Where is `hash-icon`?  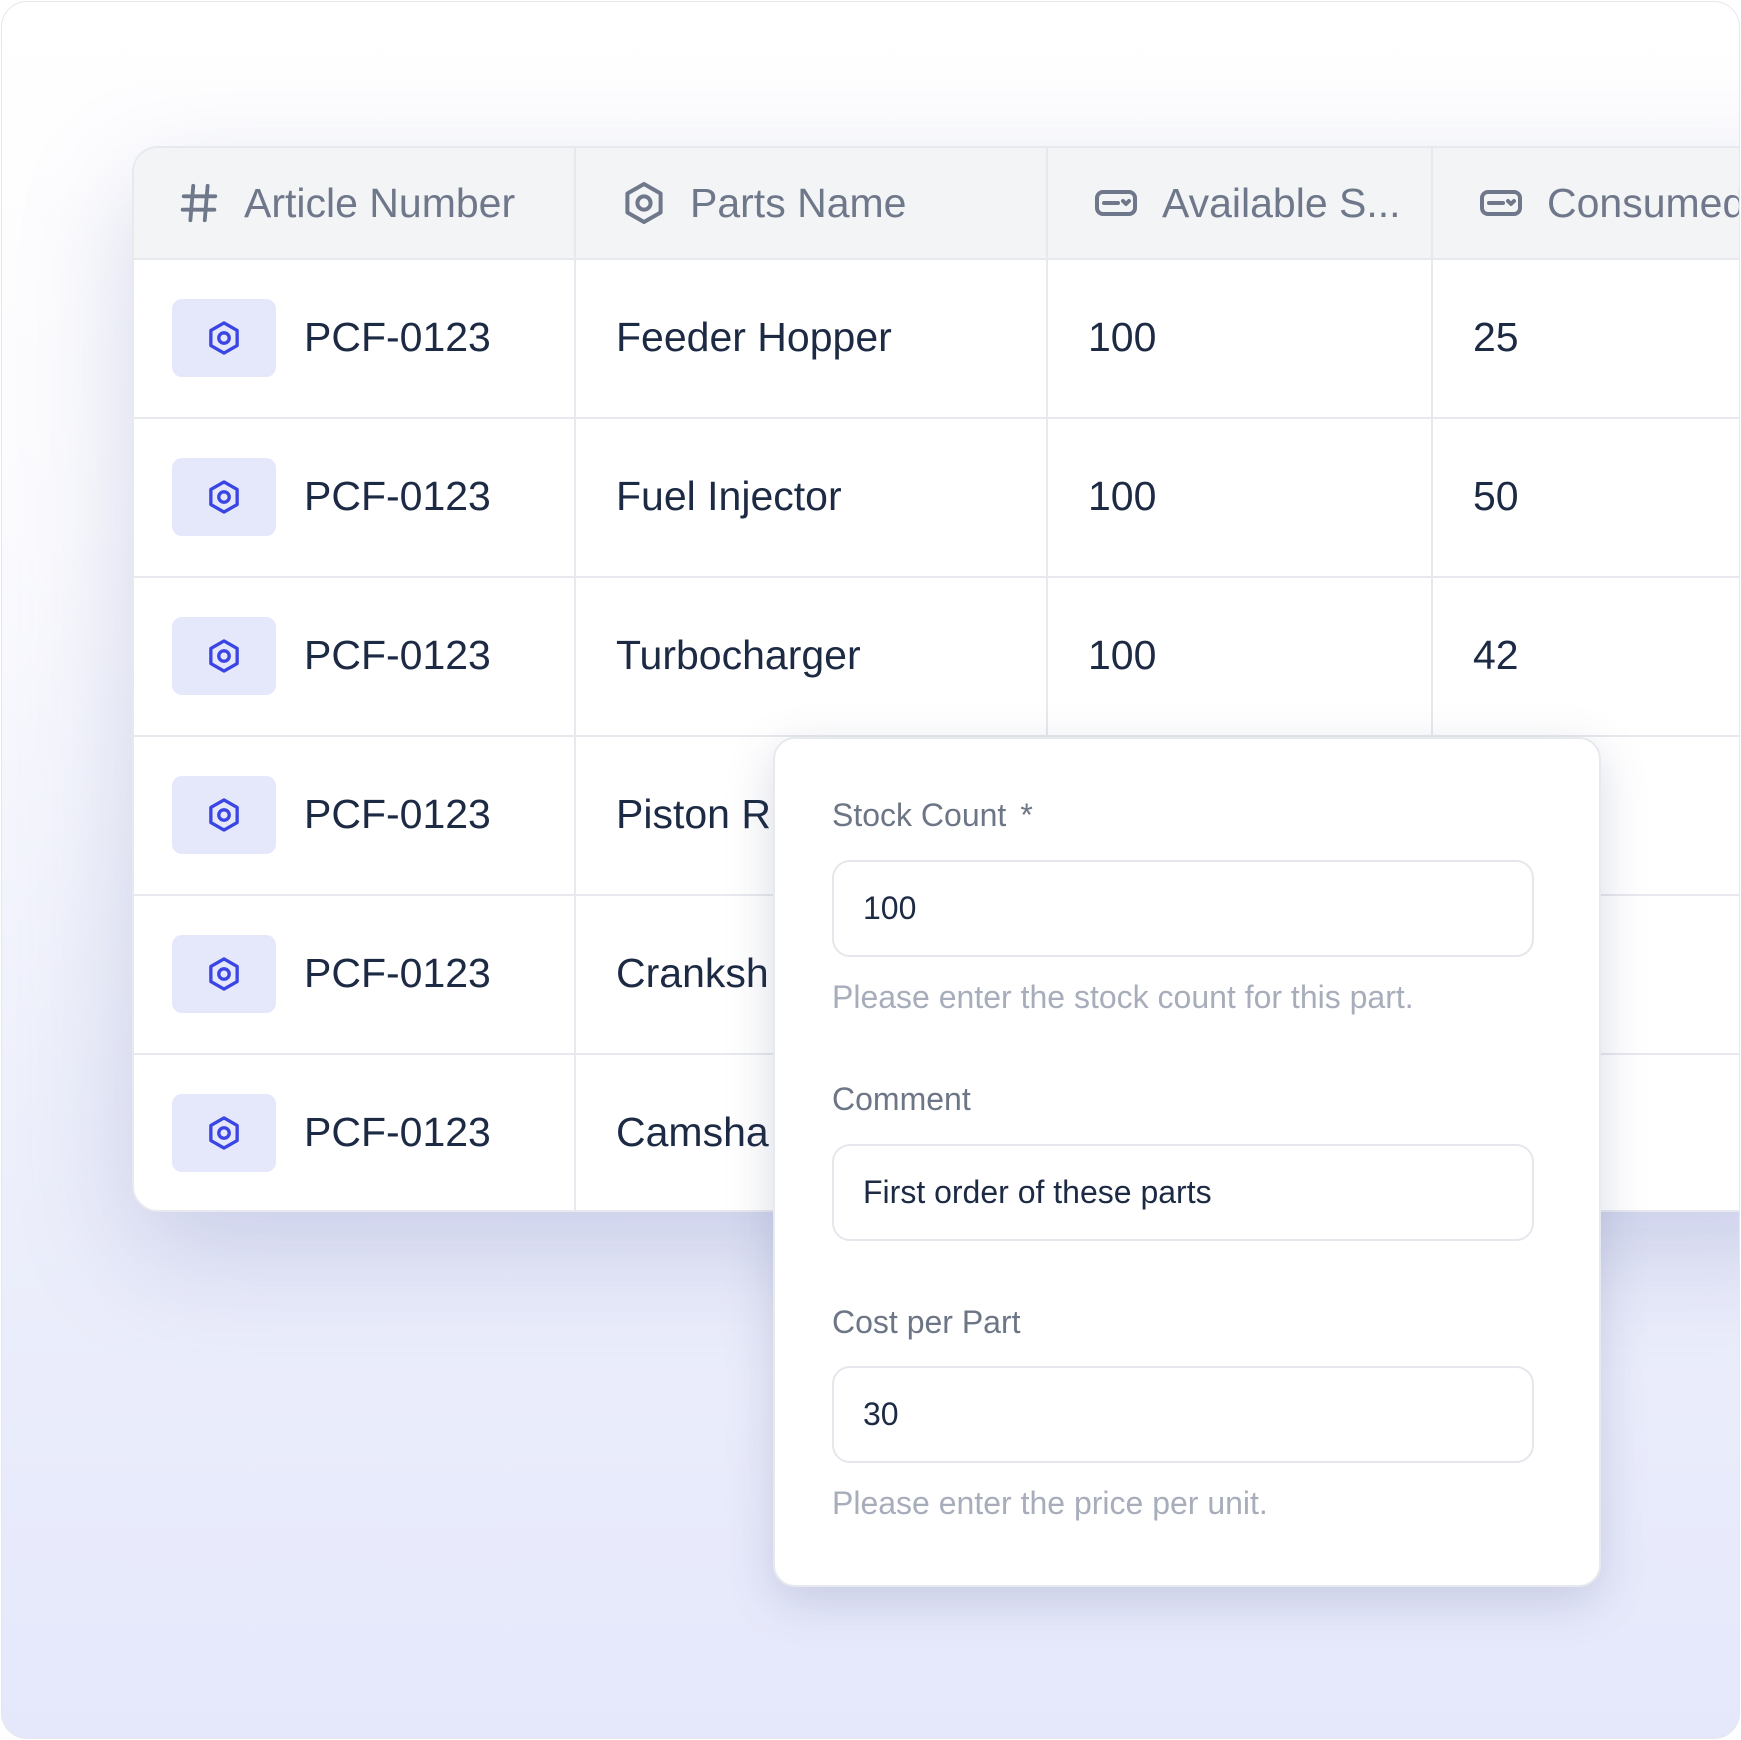
hash-icon is located at coordinates (199, 203).